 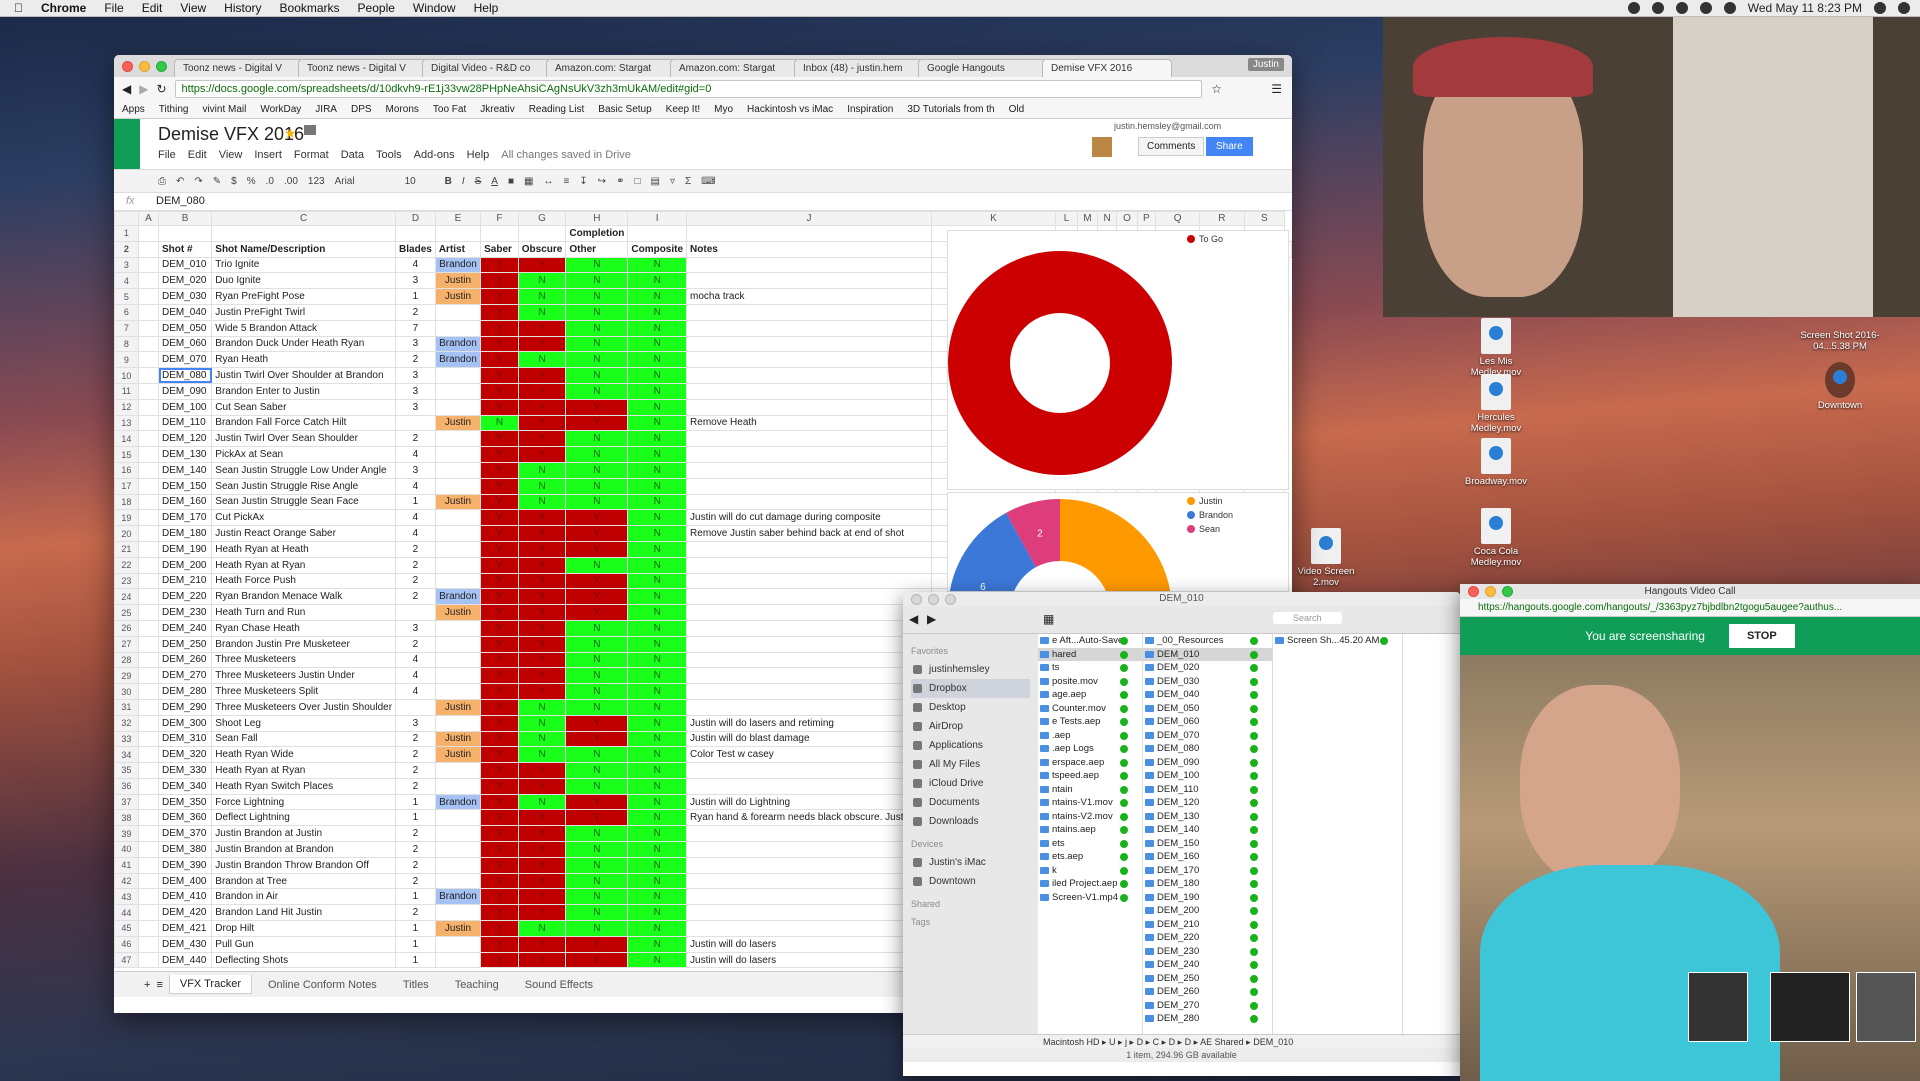 I want to click on row-number: 9, so click(x=126, y=360).